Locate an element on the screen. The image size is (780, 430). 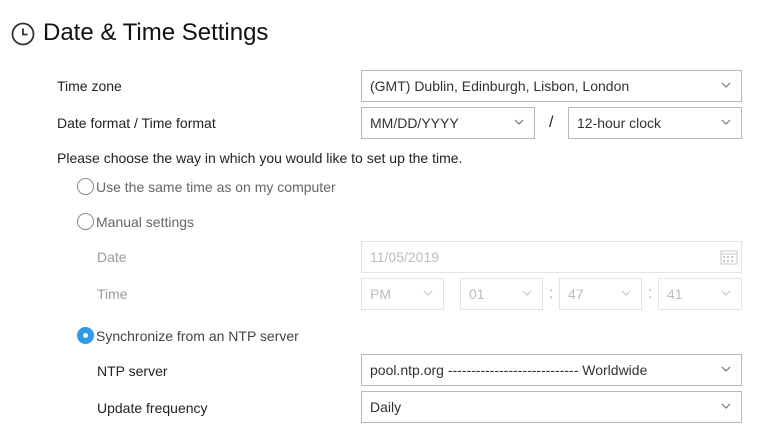
option-ntp-sync-label: Synchronize from an NTP server is located at coordinates (197, 336).